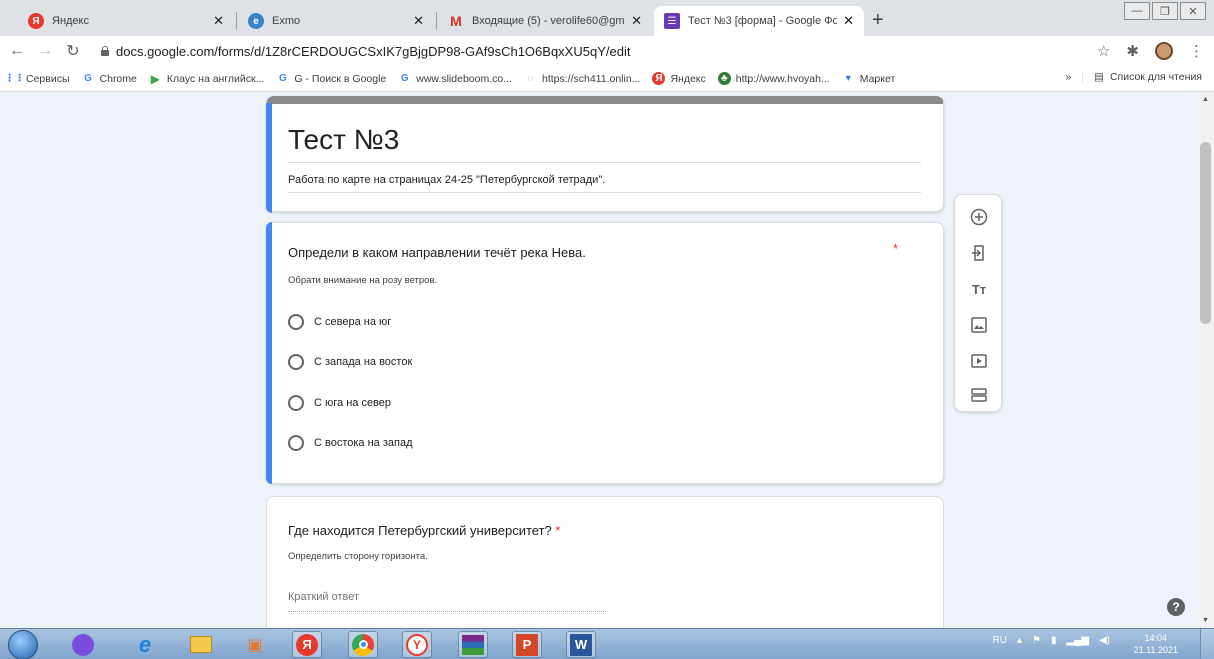  I want to click on help-icon: ?, so click(1176, 607).